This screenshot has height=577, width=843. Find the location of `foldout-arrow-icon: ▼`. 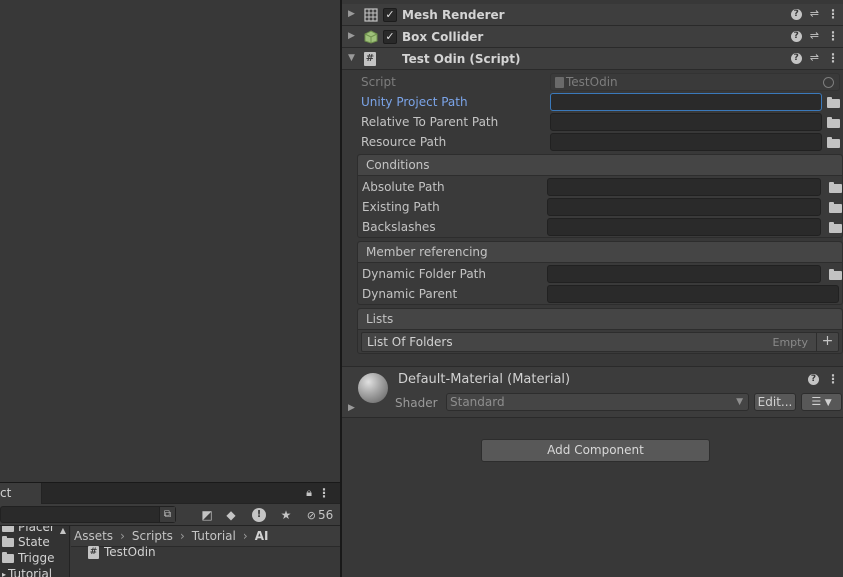

foldout-arrow-icon: ▼ is located at coordinates (351, 58).